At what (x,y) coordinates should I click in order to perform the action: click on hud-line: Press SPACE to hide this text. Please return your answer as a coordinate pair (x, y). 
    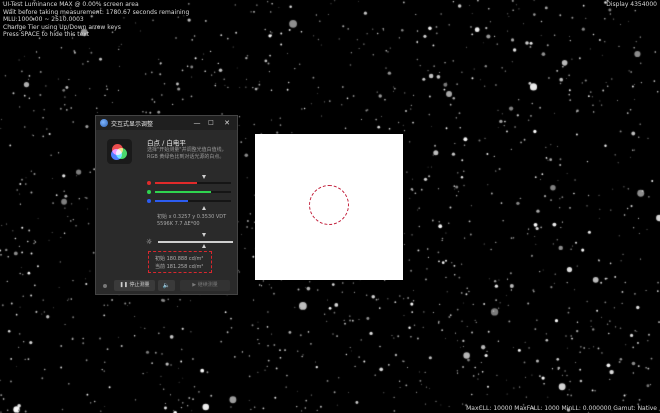
    Looking at the image, I should click on (46, 34).